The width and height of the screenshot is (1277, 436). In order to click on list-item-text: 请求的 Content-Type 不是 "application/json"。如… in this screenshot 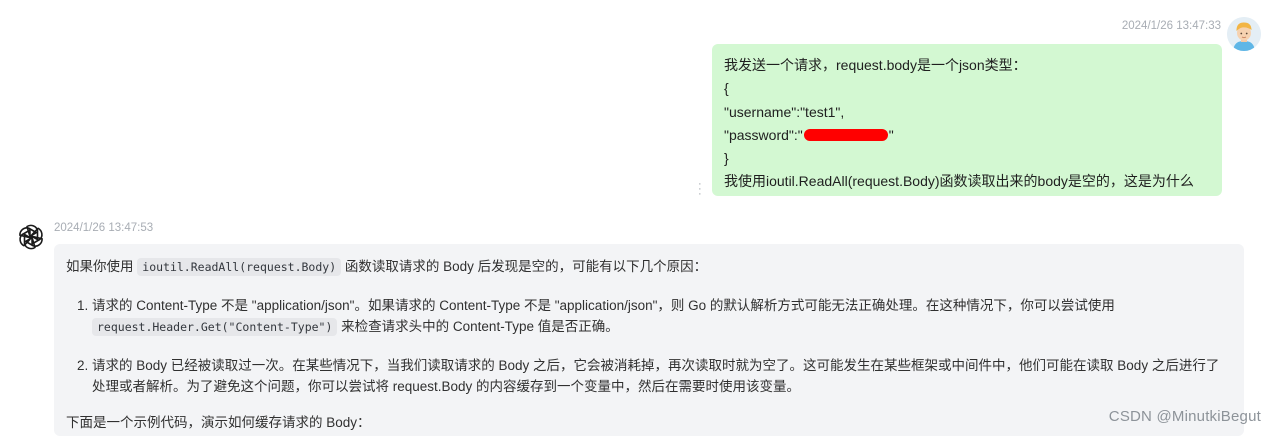, I will do `click(603, 305)`.